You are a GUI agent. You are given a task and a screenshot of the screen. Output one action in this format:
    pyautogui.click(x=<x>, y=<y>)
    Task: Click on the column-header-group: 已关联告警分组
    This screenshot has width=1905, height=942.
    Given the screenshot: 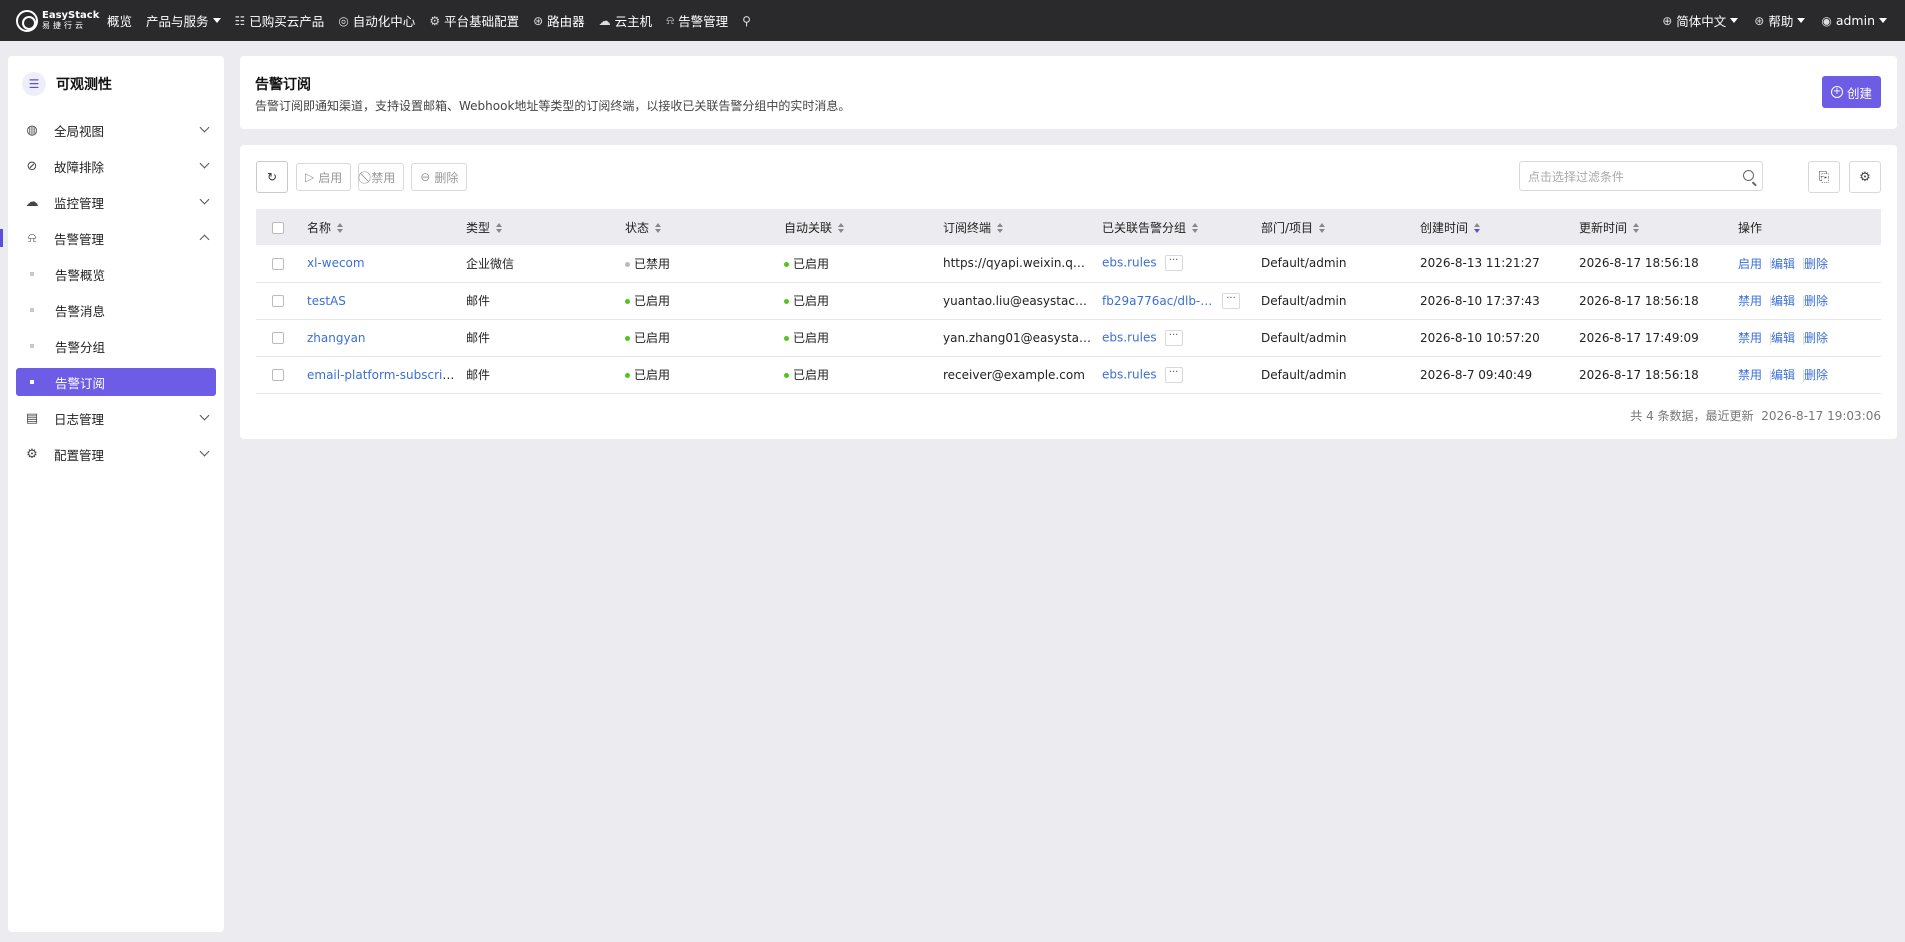 What is the action you would take?
    pyautogui.click(x=1181, y=227)
    